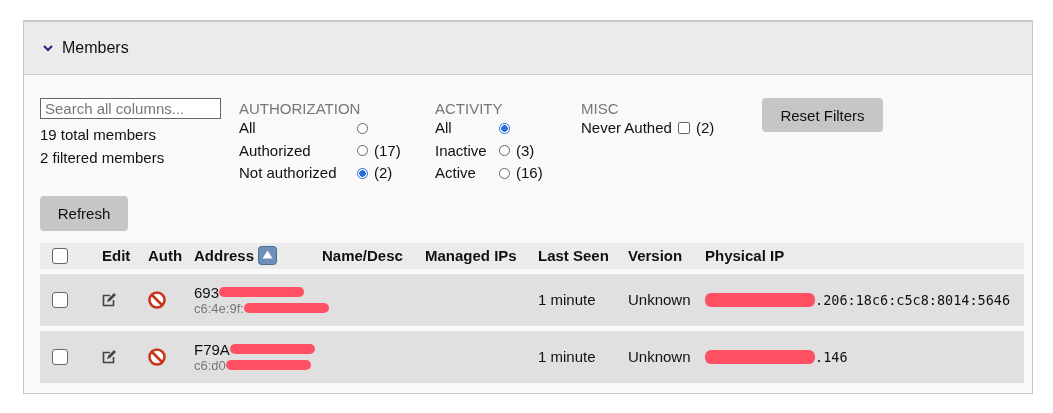 Image resolution: width=1053 pixels, height=413 pixels. What do you see at coordinates (655, 255) in the screenshot?
I see `column-header: Version` at bounding box center [655, 255].